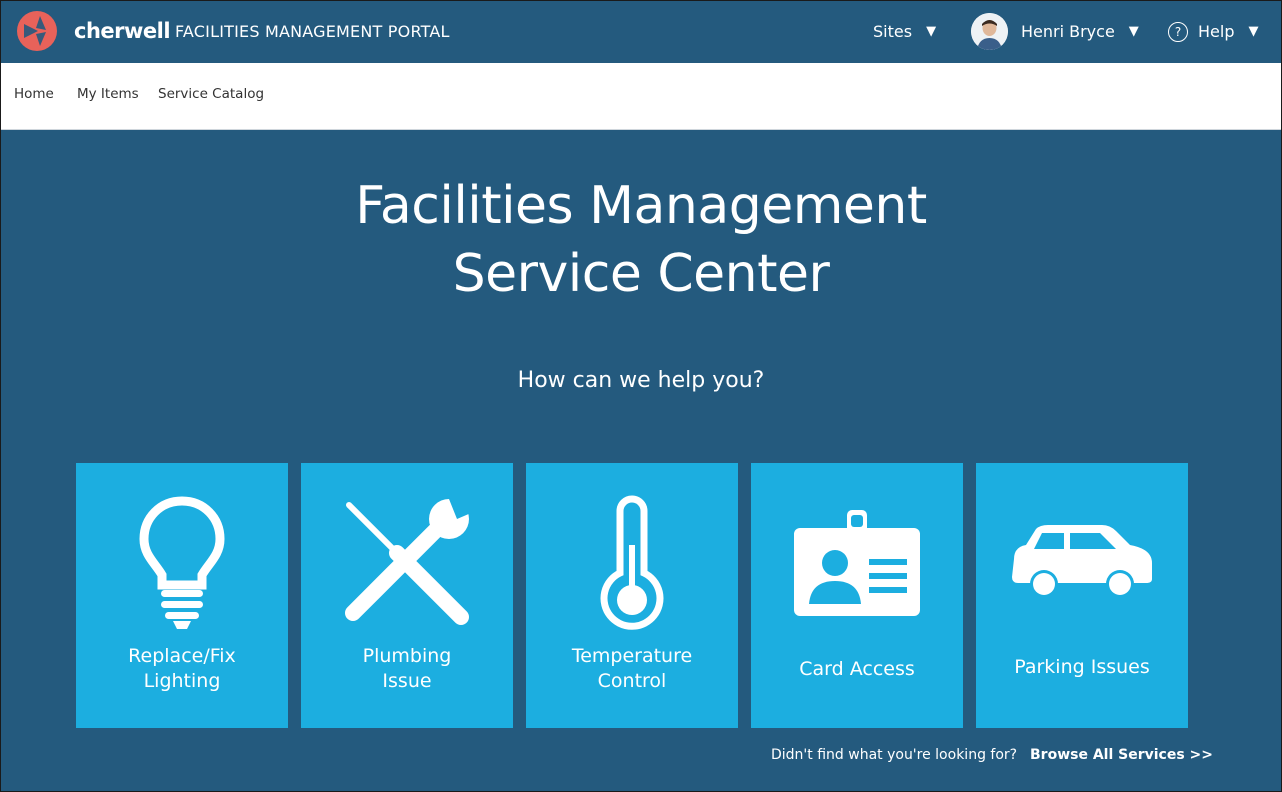 This screenshot has height=792, width=1282. I want to click on tile-label-line: Control, so click(632, 681).